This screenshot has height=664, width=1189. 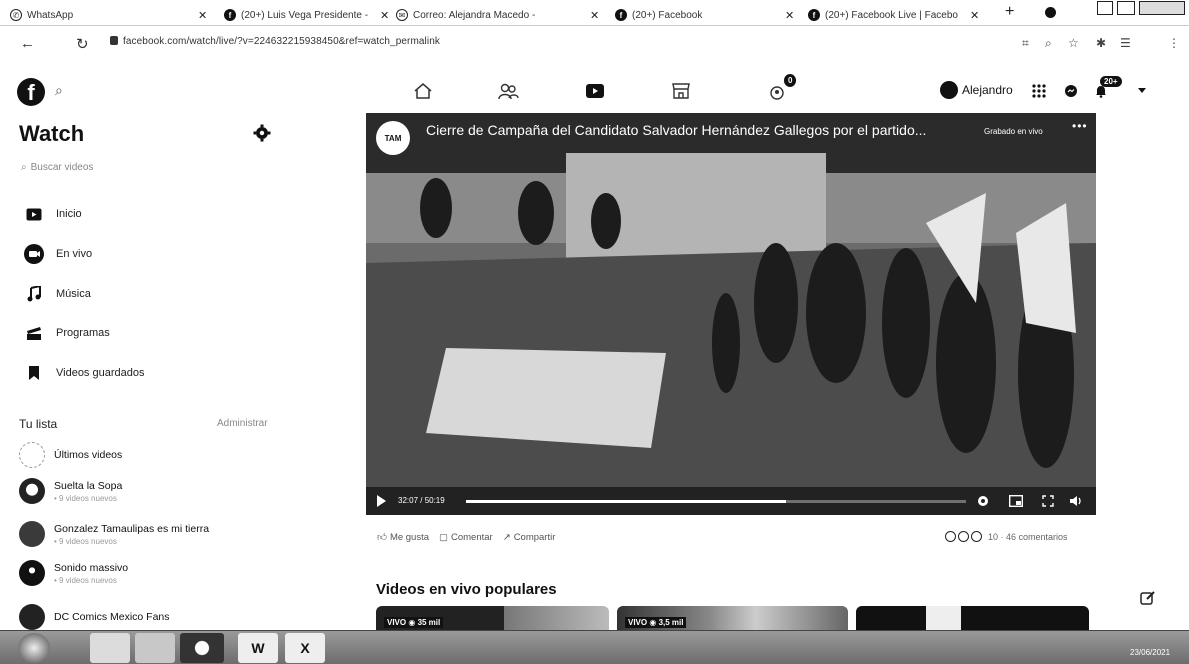 What do you see at coordinates (1162, 8) in the screenshot?
I see `window-close-icon` at bounding box center [1162, 8].